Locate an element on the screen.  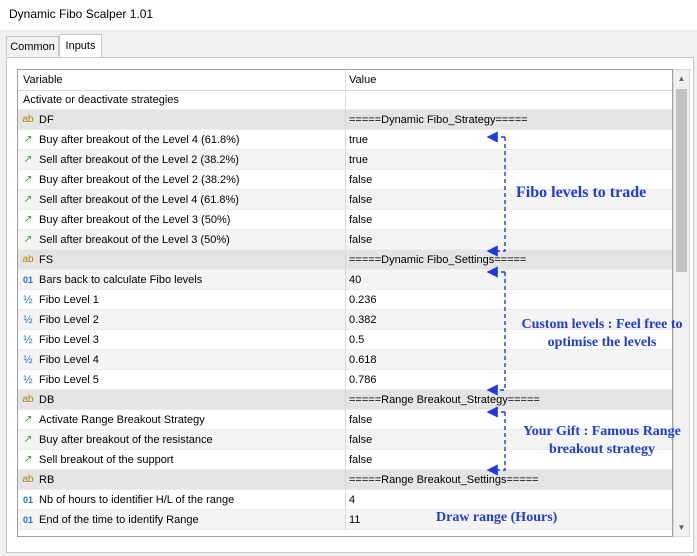
annotation-draw-range: Draw range (Hours) is located at coordinates (497, 517).